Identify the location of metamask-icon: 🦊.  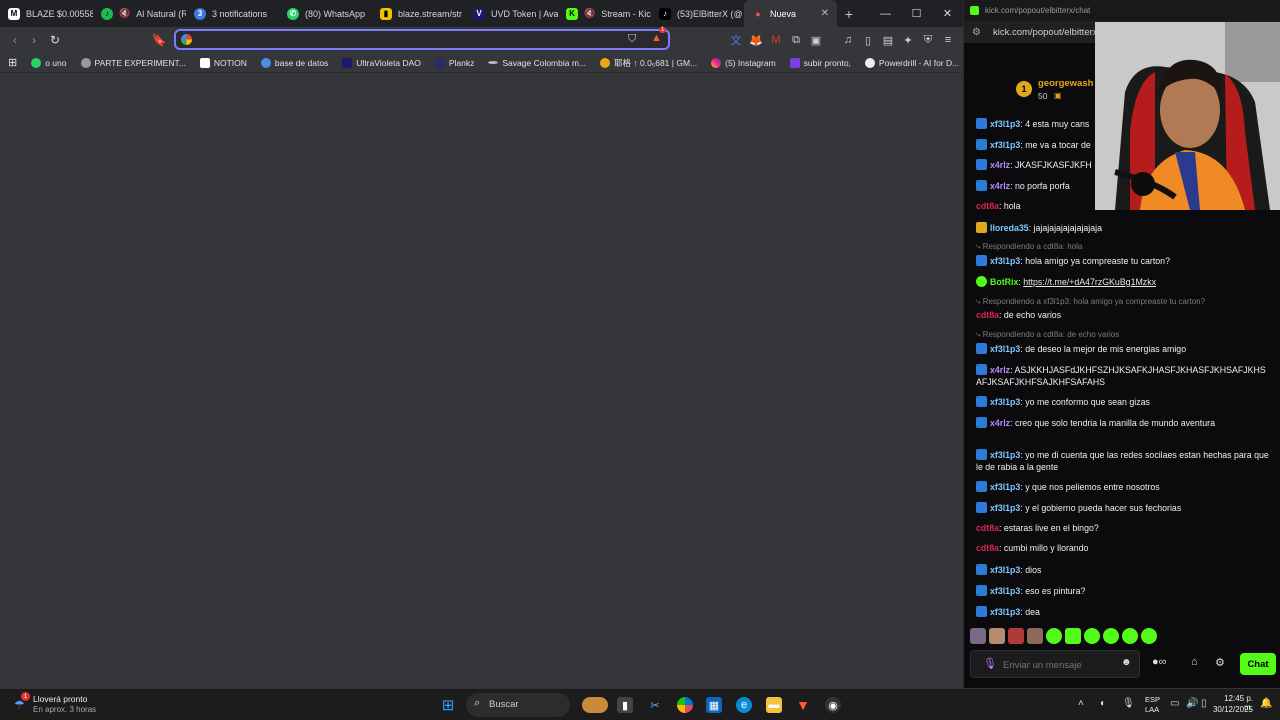
(756, 40).